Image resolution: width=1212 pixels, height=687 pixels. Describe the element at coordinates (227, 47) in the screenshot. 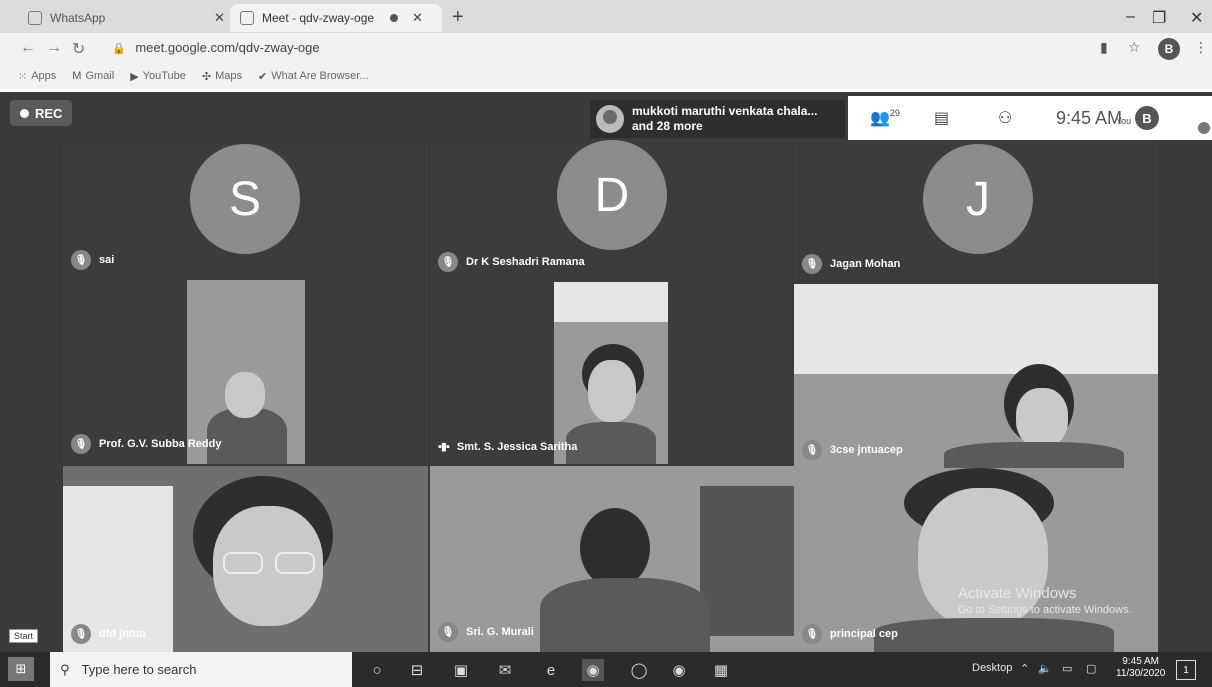

I see `url-text: meet.google.com/qdv-zway-oge` at that location.